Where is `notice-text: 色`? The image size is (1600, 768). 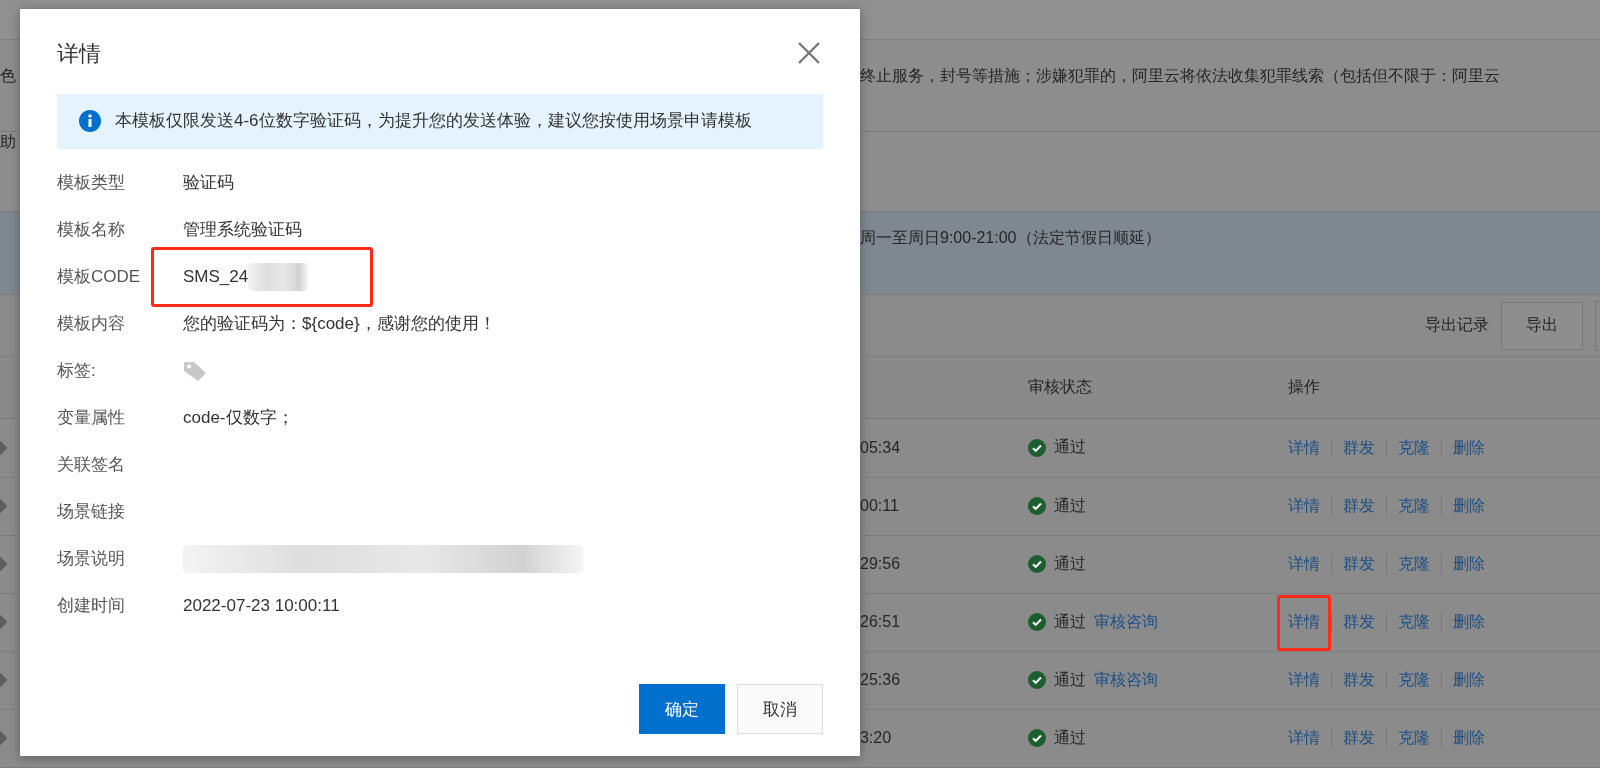
notice-text: 色 is located at coordinates (8, 76).